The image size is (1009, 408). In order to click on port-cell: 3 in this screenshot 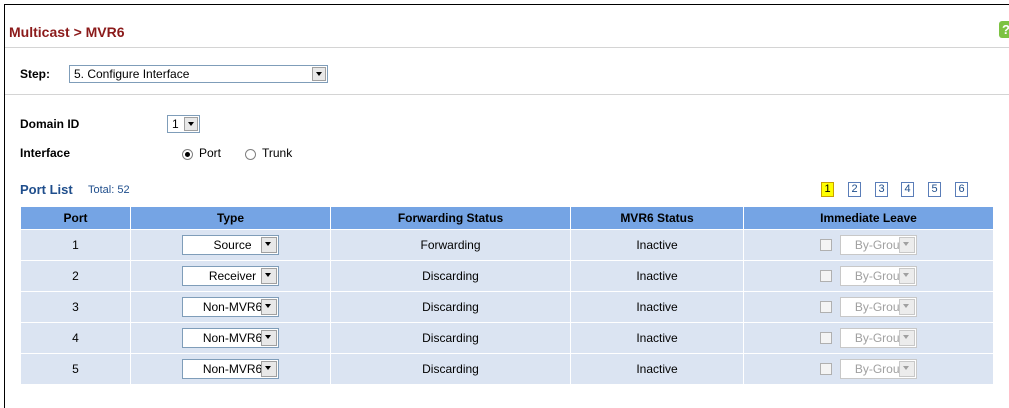, I will do `click(75, 307)`.